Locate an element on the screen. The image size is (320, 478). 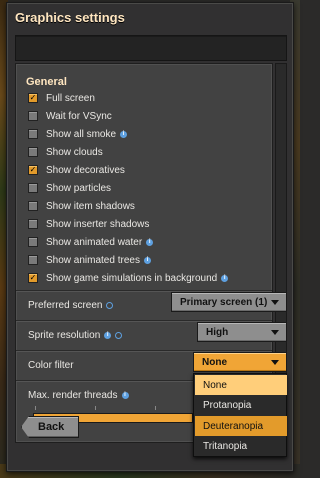
option-show-clouds: Show clouds is located at coordinates (65, 152).